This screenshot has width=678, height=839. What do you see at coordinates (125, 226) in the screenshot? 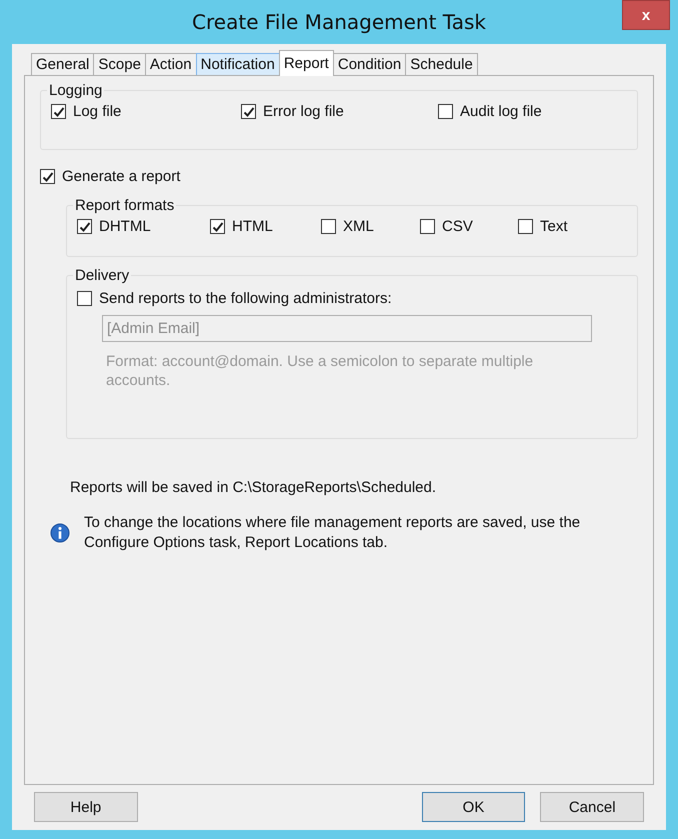
I see `checkbox-label: DHTML` at bounding box center [125, 226].